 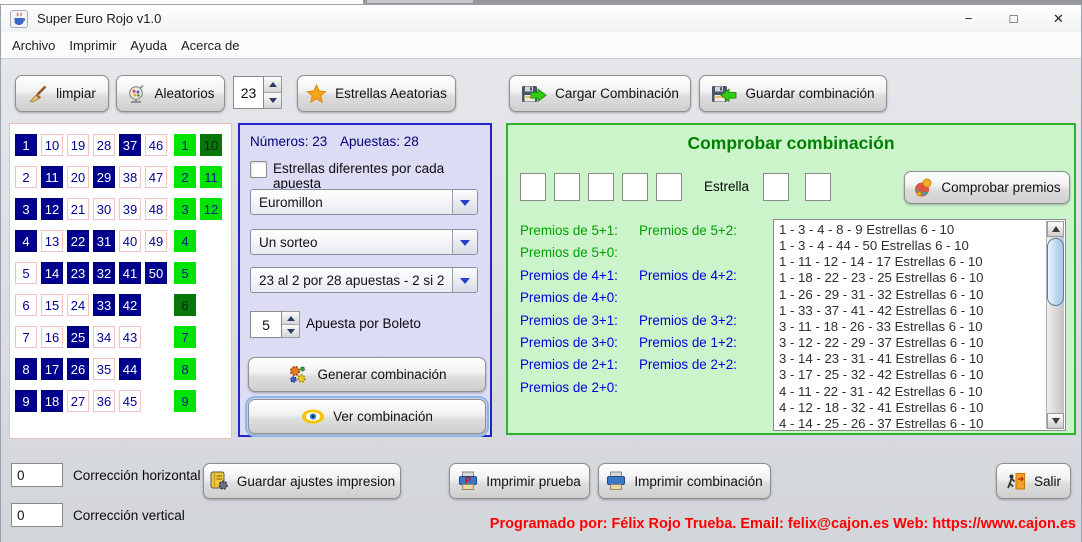 I want to click on number-cell-7: 7, so click(x=26, y=337).